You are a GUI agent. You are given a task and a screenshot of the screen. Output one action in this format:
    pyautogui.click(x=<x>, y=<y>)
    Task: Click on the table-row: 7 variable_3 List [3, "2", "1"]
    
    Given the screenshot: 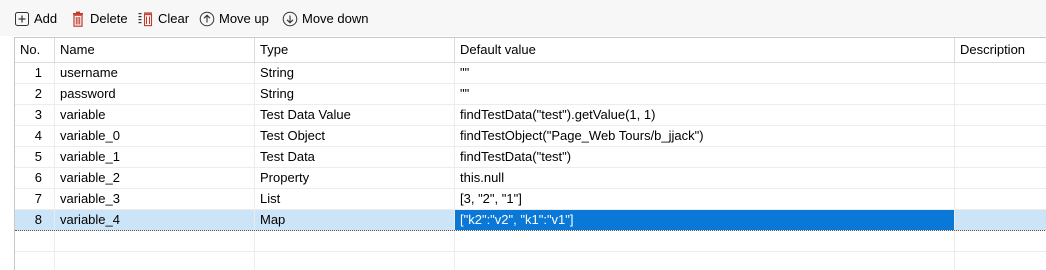 What is the action you would take?
    pyautogui.click(x=530, y=199)
    